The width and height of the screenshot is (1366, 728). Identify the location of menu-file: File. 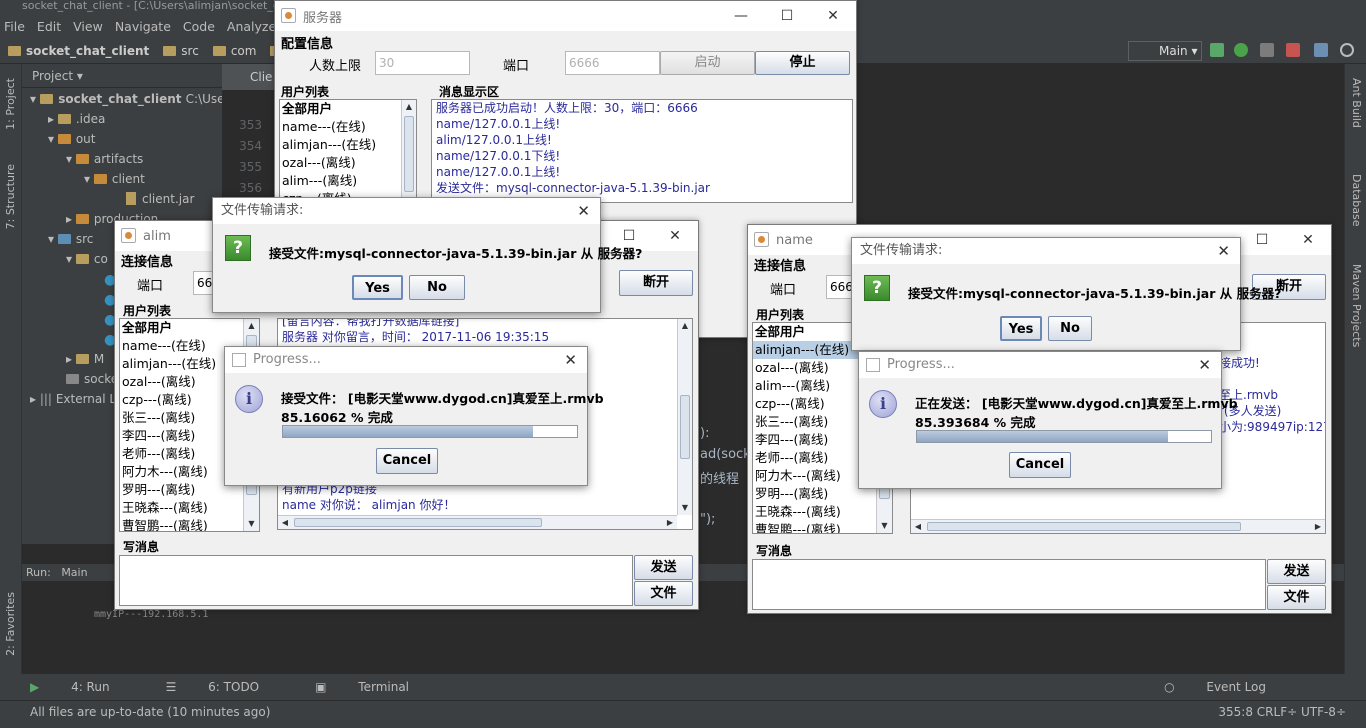
(14, 26).